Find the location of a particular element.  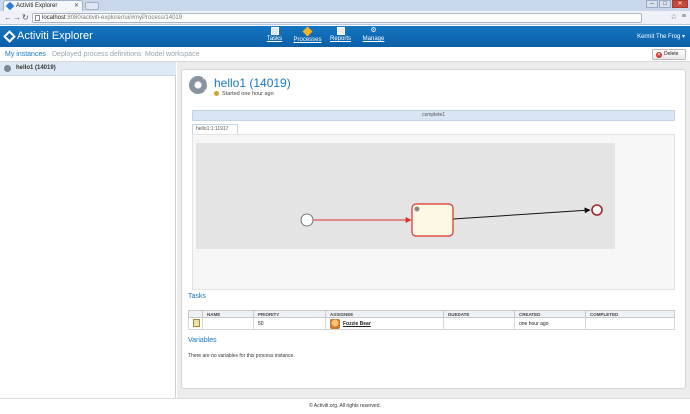

clock-icon is located at coordinates (216, 93).